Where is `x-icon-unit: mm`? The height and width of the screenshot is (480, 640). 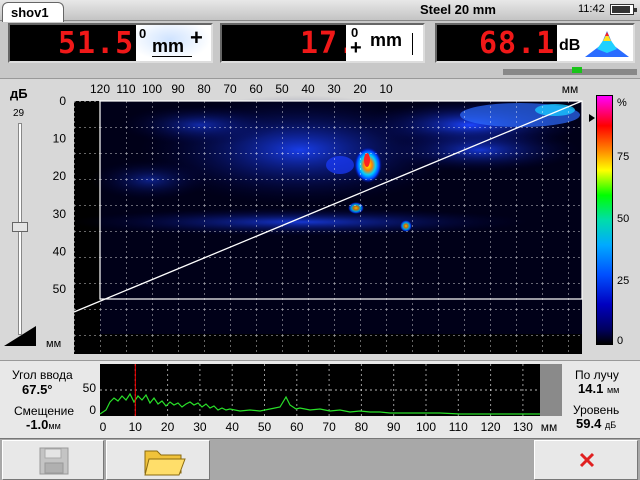 x-icon-unit: mm is located at coordinates (168, 46).